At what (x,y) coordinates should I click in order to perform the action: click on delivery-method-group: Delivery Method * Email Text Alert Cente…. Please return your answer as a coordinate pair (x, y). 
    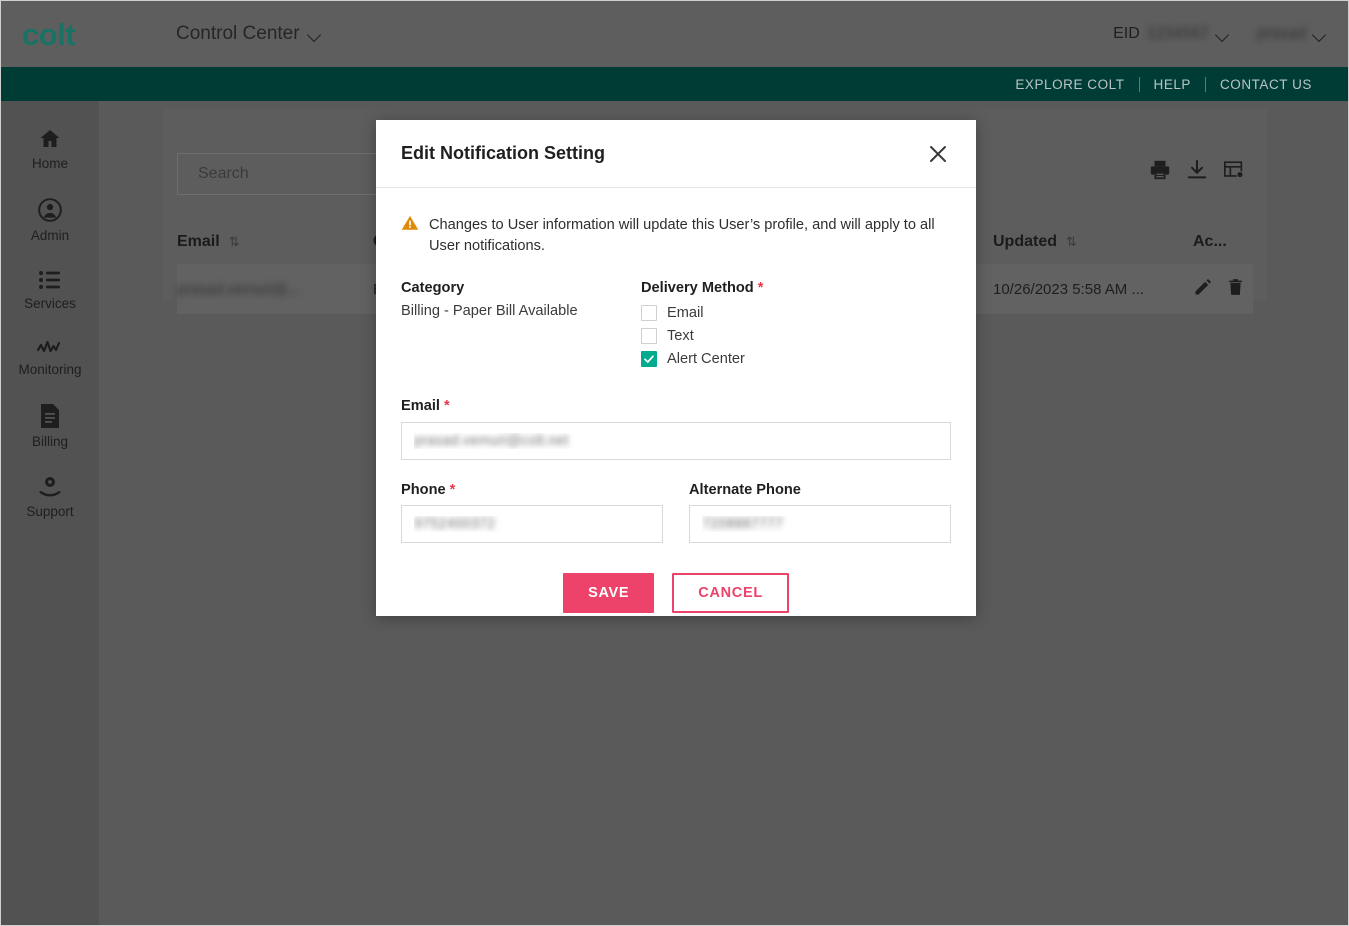
    Looking at the image, I should click on (796, 326).